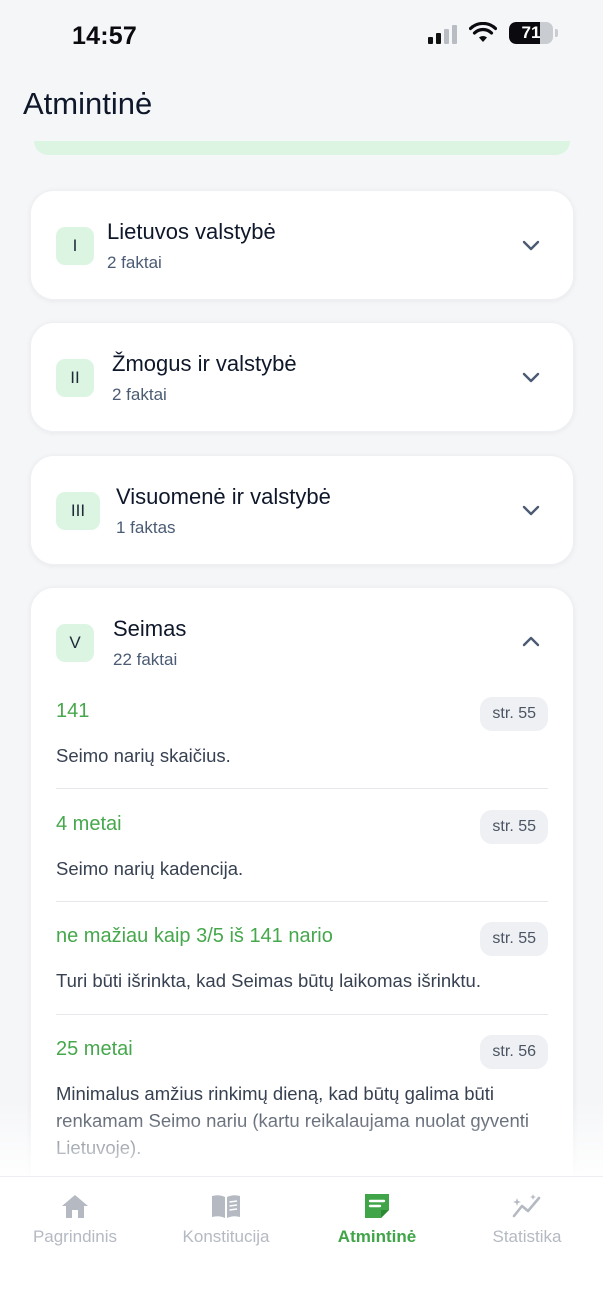 This screenshot has width=603, height=1304. What do you see at coordinates (377, 1219) in the screenshot?
I see `tab-atmintine: Atmintinė` at bounding box center [377, 1219].